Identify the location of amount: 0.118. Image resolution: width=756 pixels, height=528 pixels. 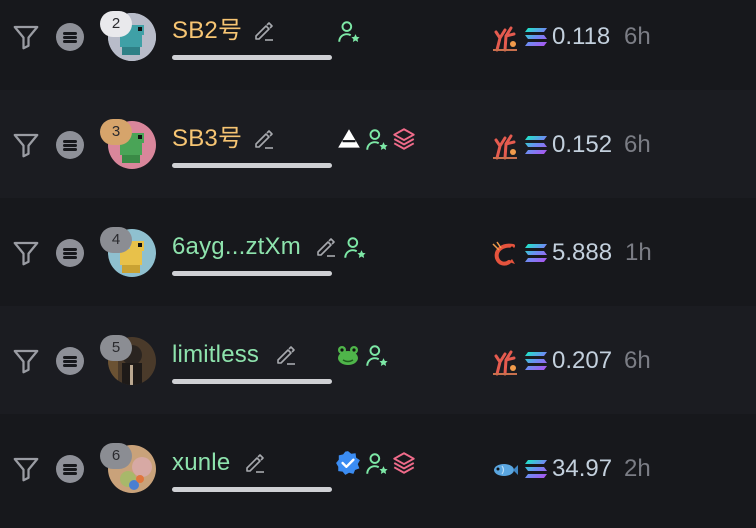
(581, 36).